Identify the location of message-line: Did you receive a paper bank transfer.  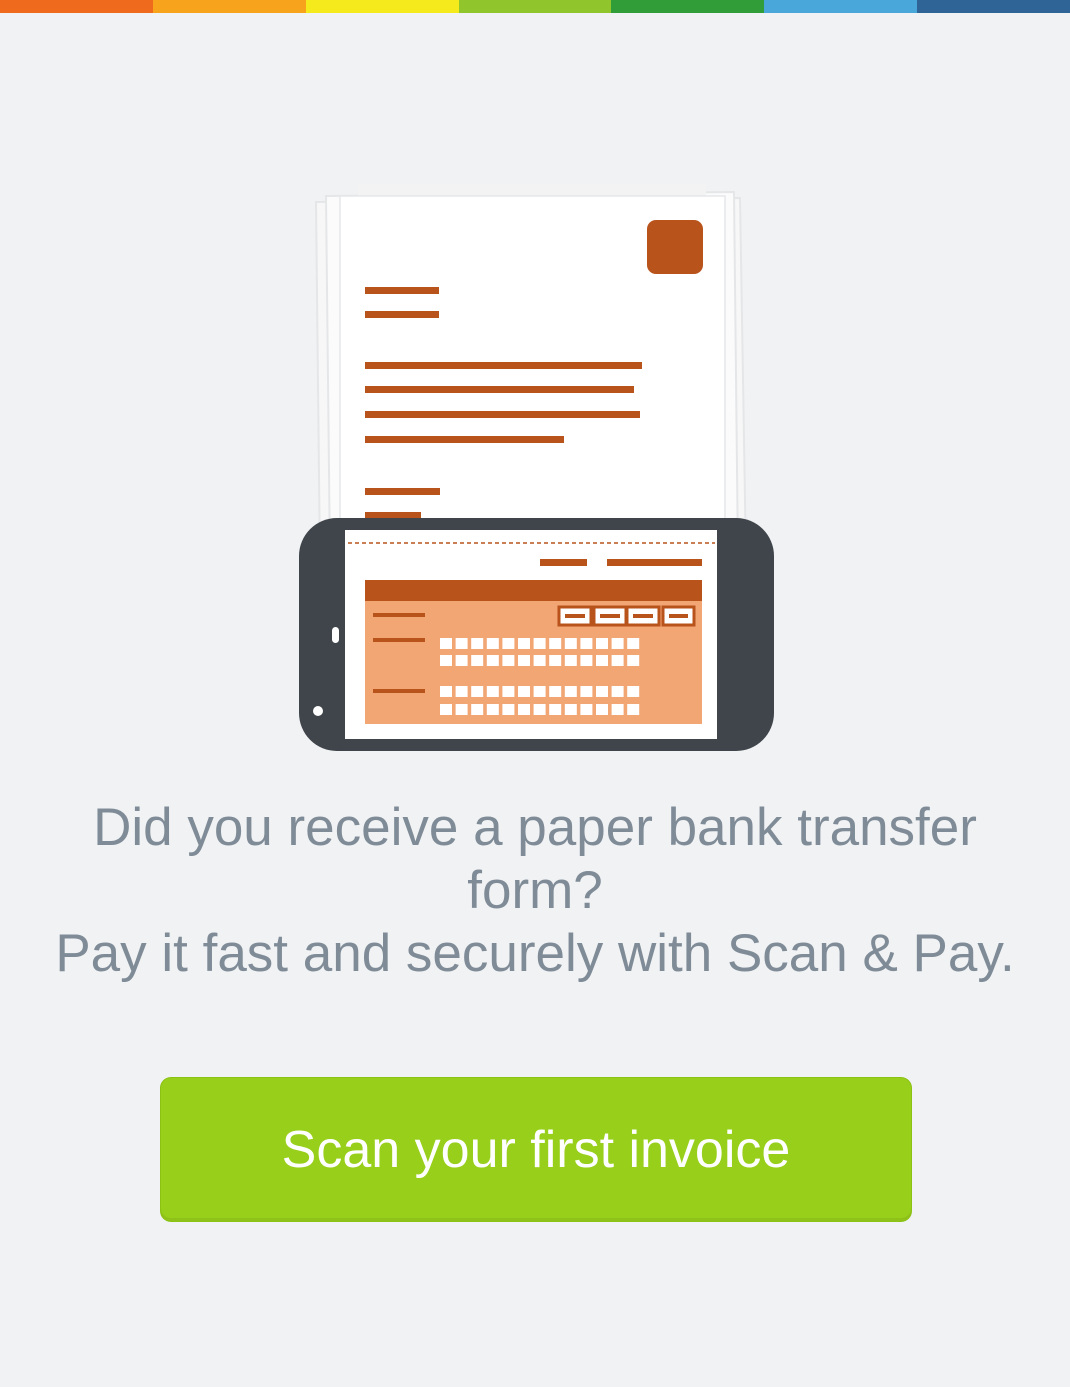
(535, 827).